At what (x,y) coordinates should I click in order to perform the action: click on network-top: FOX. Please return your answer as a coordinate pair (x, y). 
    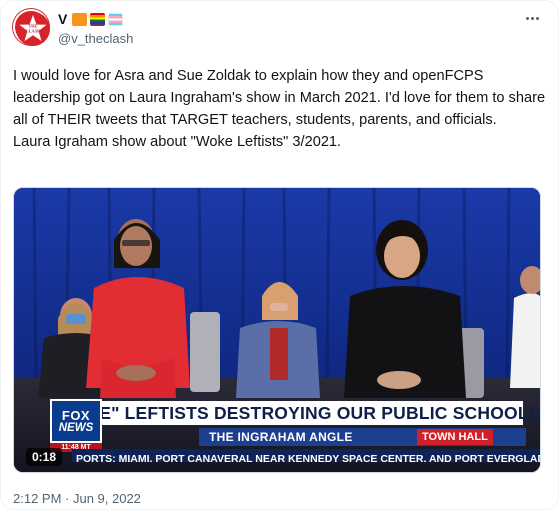
    Looking at the image, I should click on (76, 415).